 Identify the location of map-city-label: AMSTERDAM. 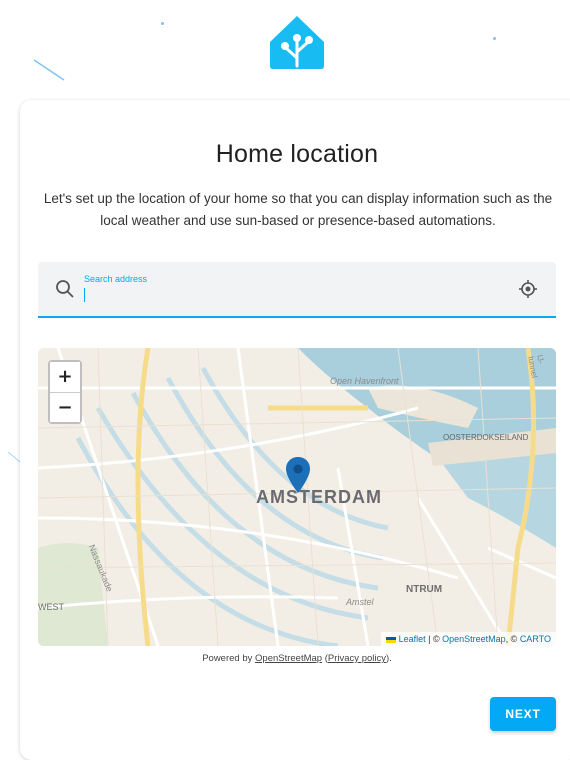
(319, 497).